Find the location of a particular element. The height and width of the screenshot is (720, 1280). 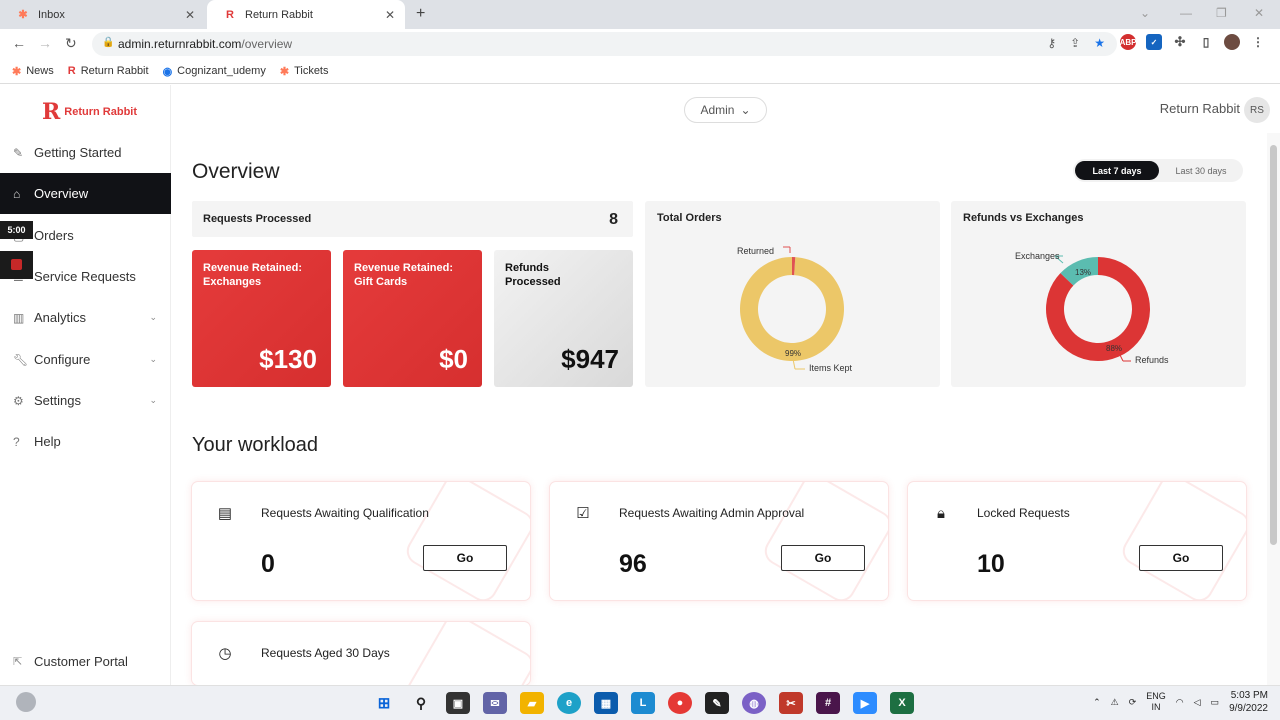

bookmark-return-rabbit: R Return Rabbit is located at coordinates (108, 71).